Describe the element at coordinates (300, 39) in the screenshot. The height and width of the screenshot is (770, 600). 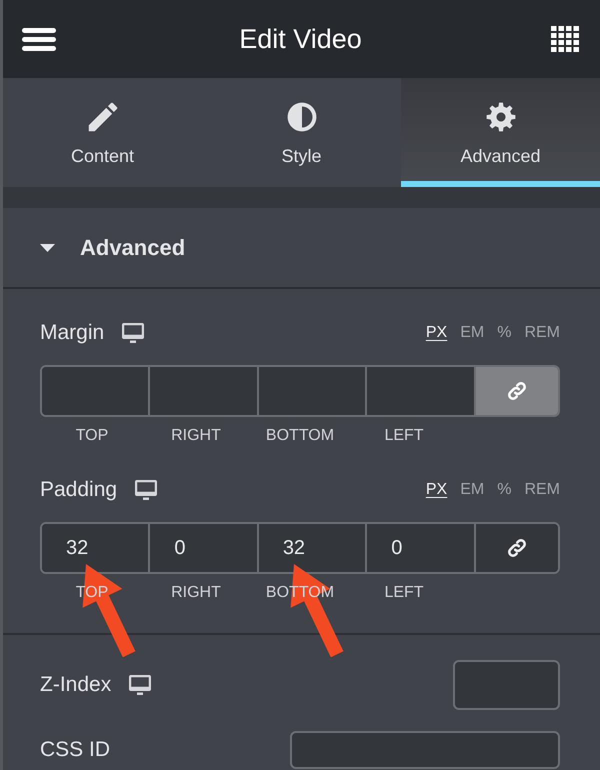
I see `panel-title: Edit Video` at that location.